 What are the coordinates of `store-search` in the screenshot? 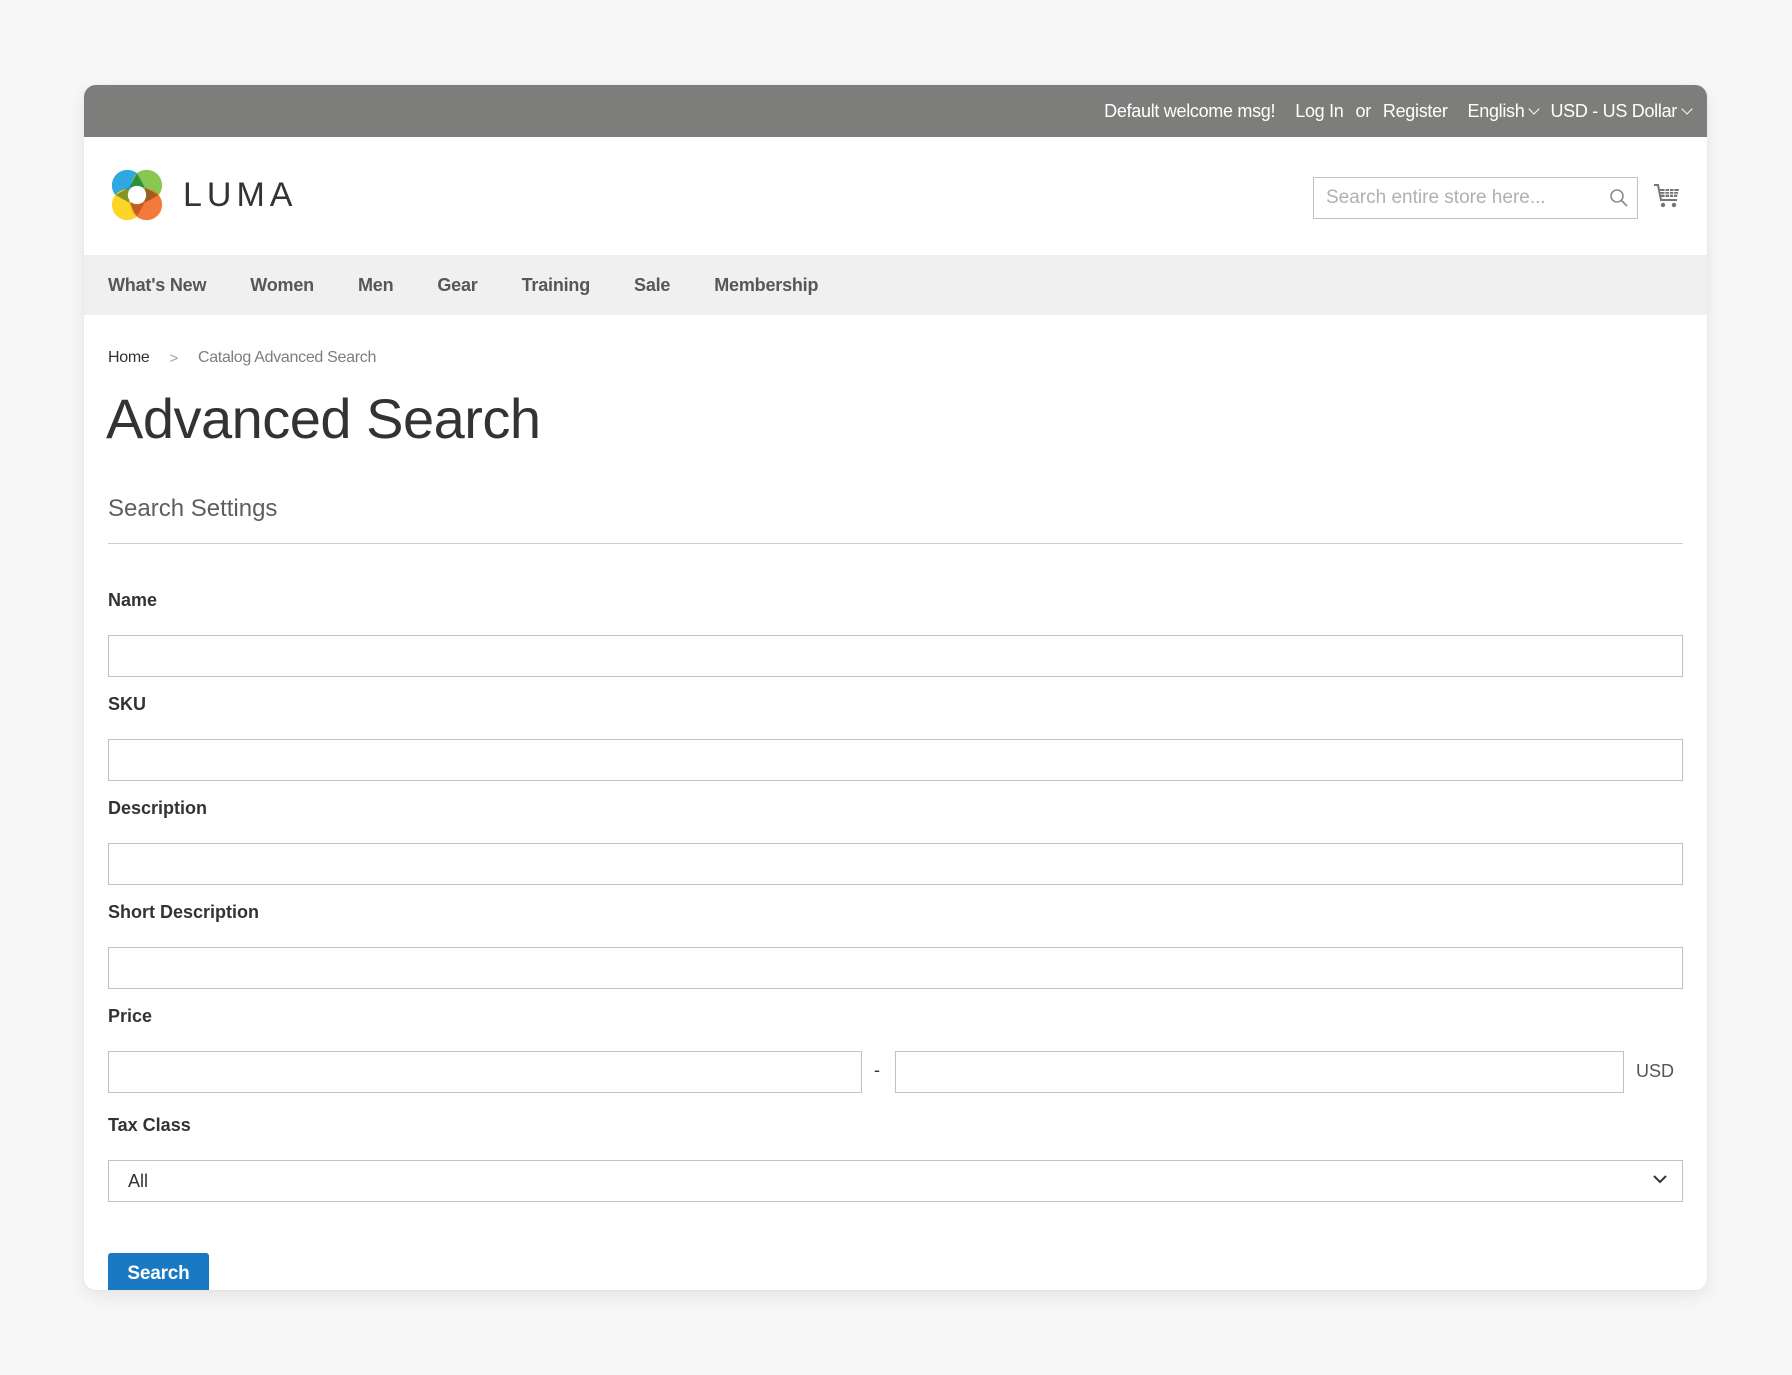 It's located at (1475, 198).